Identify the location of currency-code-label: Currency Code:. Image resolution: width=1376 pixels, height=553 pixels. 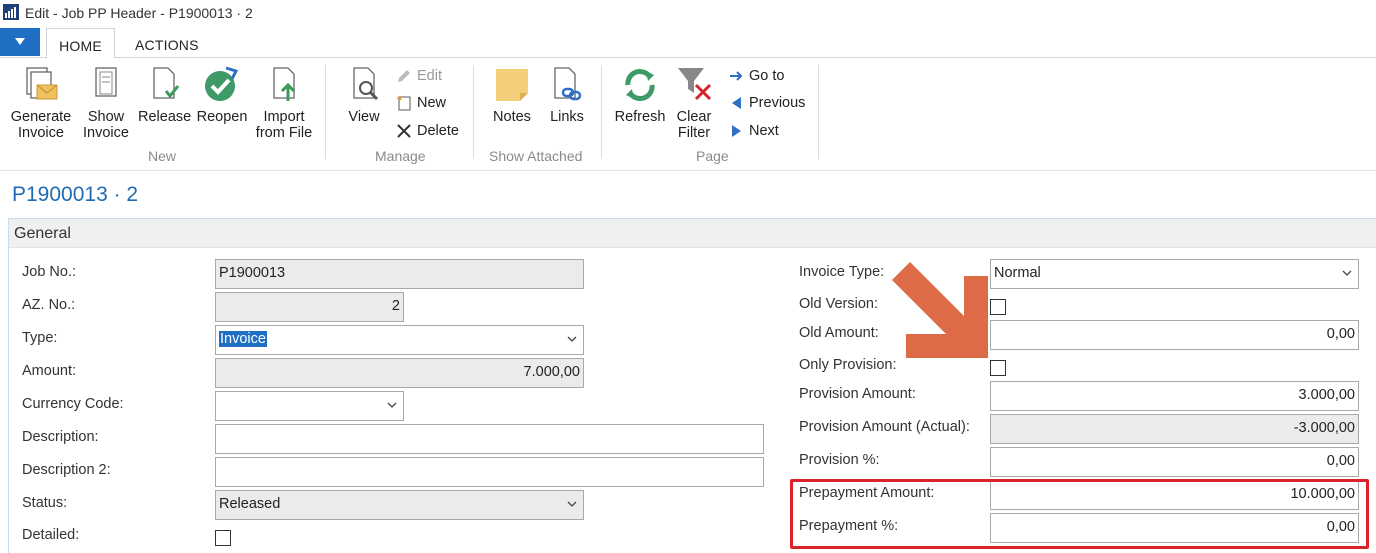
(73, 404).